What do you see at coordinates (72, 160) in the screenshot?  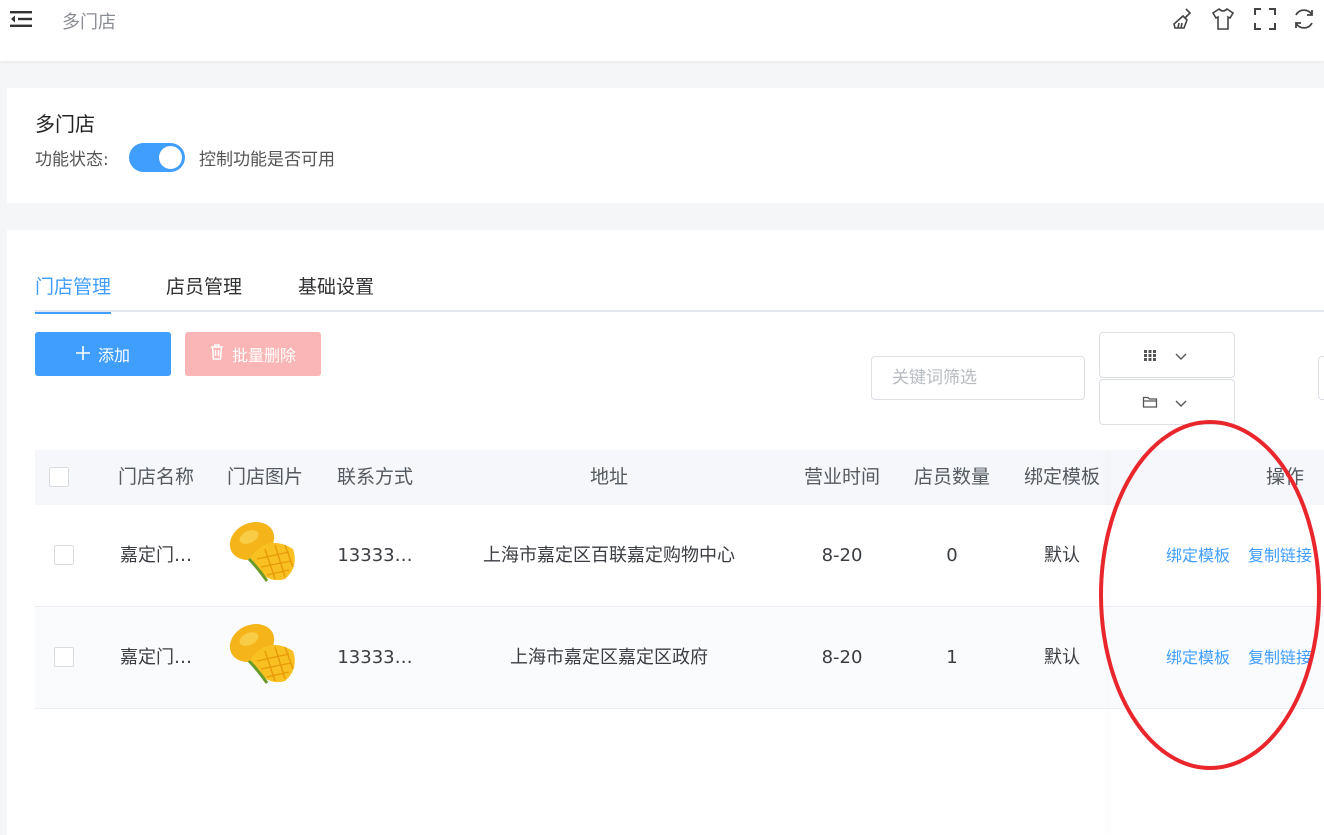 I see `feature-status-label: 功能状态:` at bounding box center [72, 160].